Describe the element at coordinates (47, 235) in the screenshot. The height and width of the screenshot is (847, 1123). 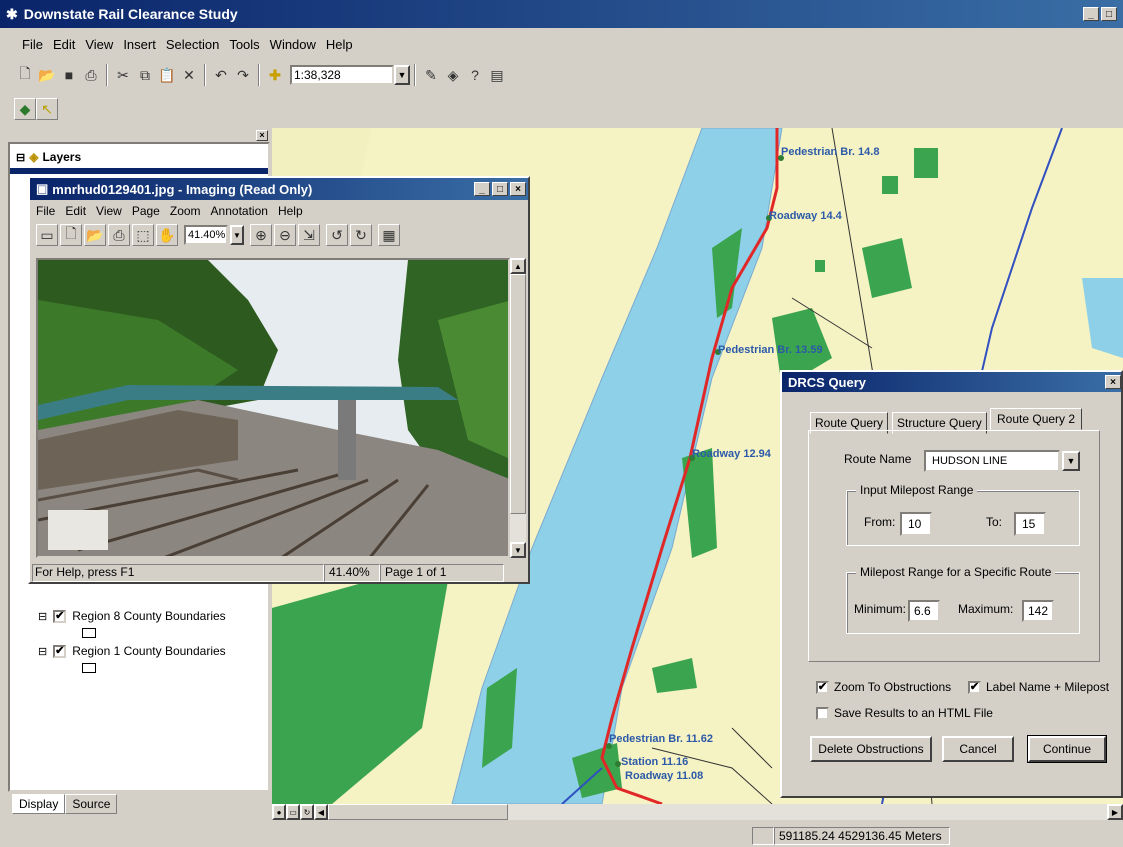
I see `scan-icon: ▭` at that location.